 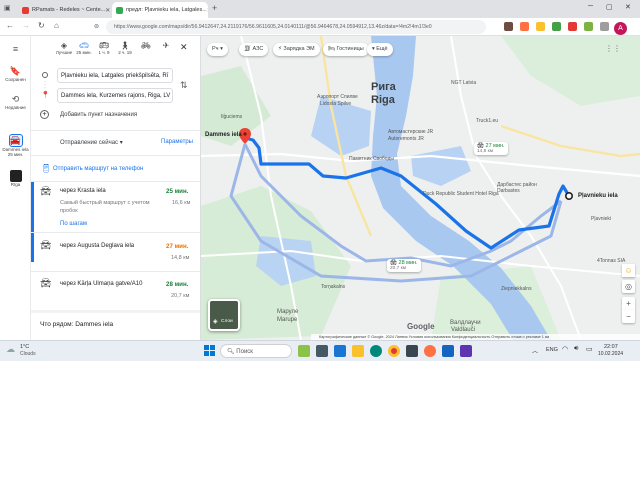 What do you see at coordinates (224, 315) in the screenshot?
I see `layers-button: ◈ Слои` at bounding box center [224, 315].